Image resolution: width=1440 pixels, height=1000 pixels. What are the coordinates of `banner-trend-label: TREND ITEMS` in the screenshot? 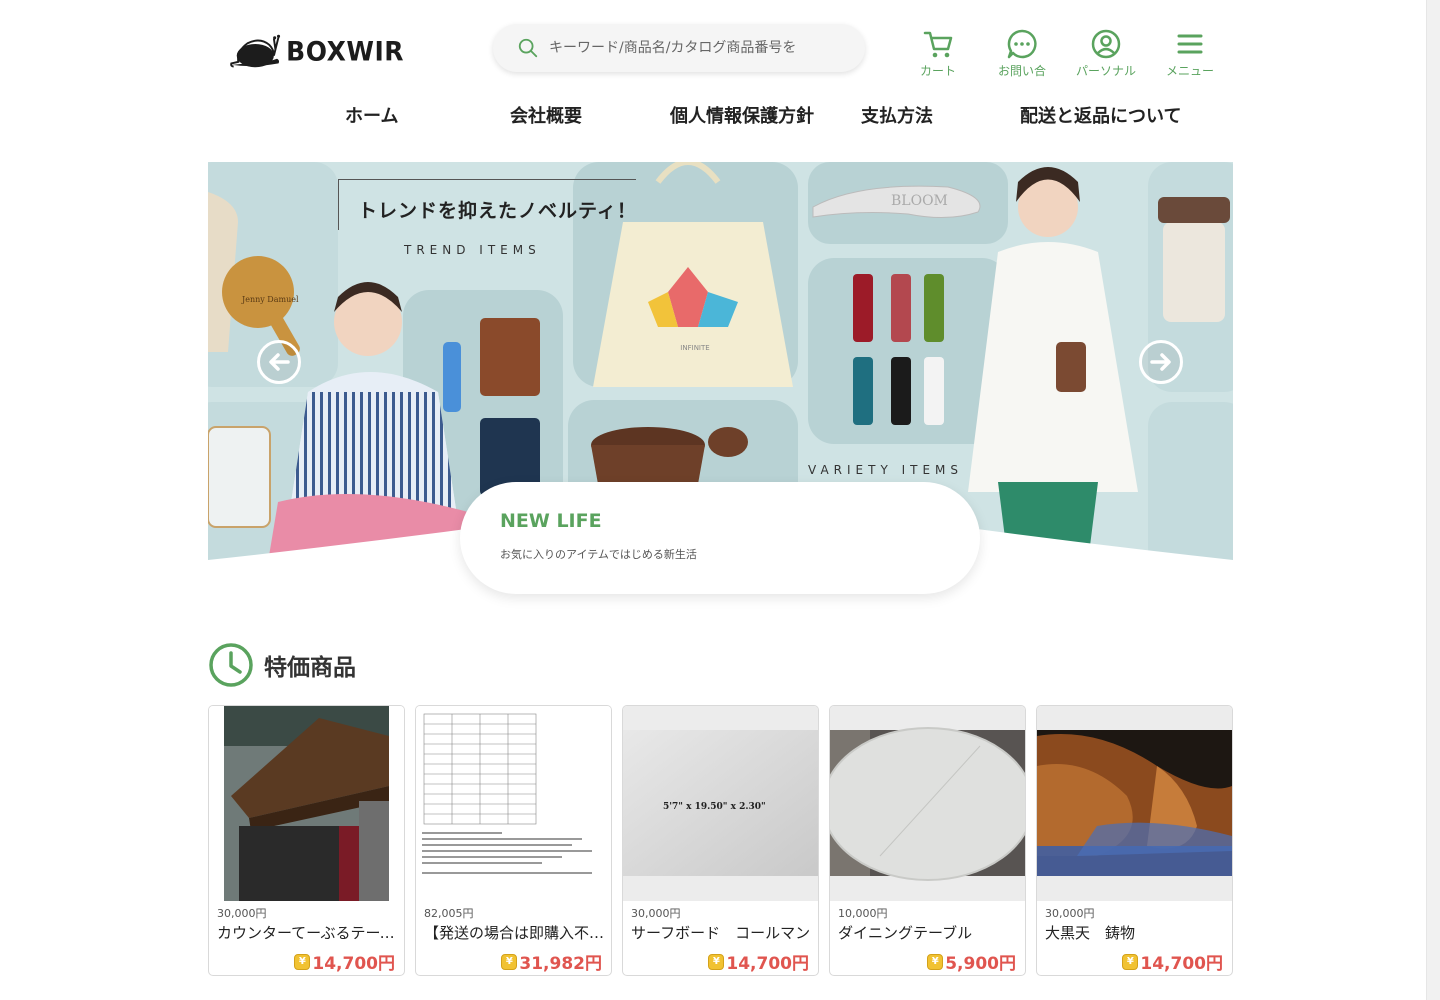 It's located at (472, 250).